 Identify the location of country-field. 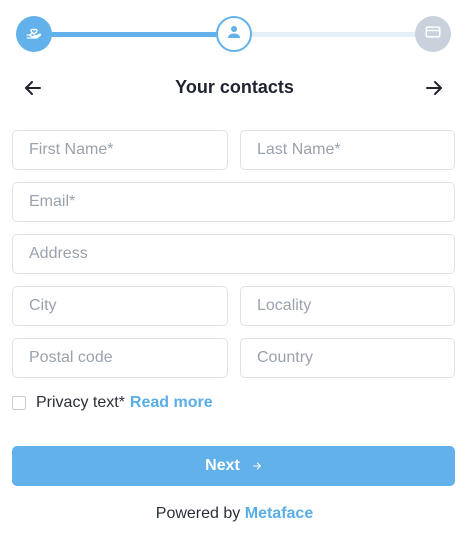
(347, 358).